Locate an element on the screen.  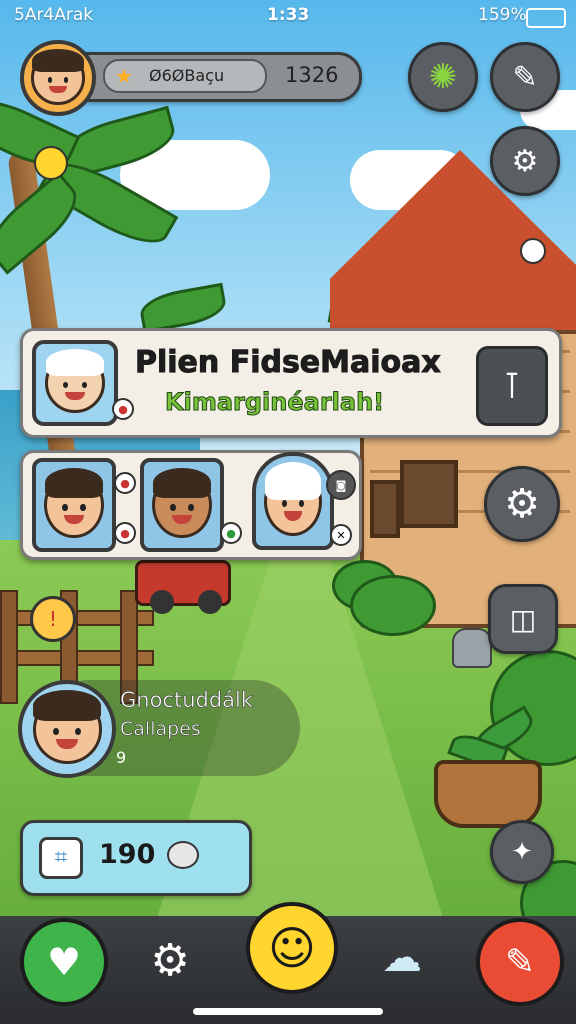
currency-pill: ★ Ø6ØBaçu is located at coordinates (185, 76).